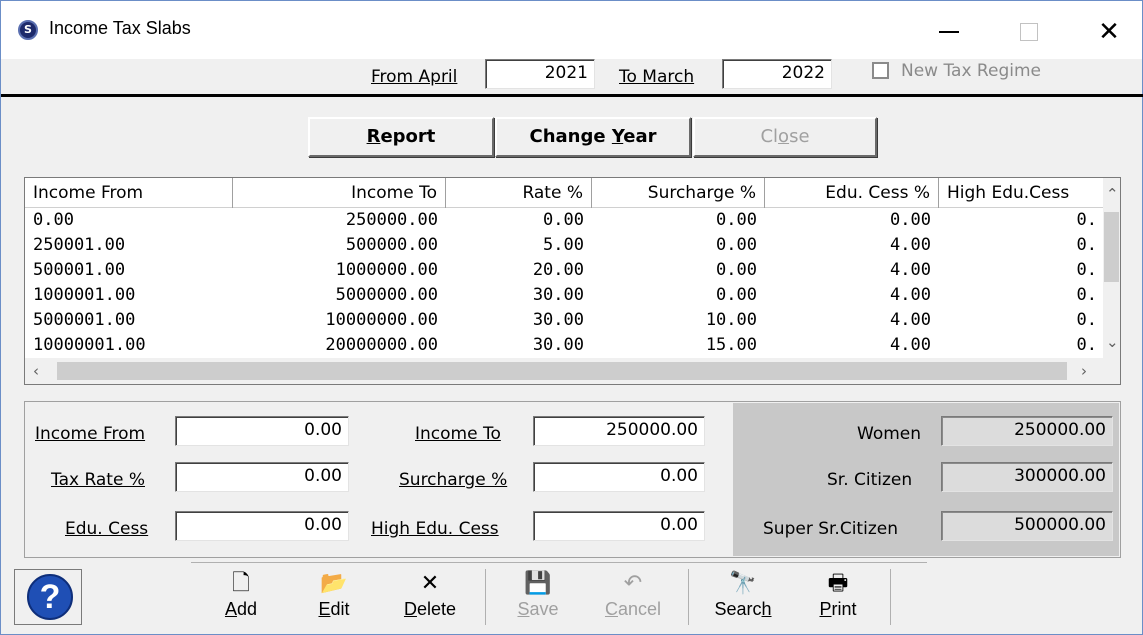  Describe the element at coordinates (540, 74) in the screenshot. I see `from-year-input: 2021` at that location.